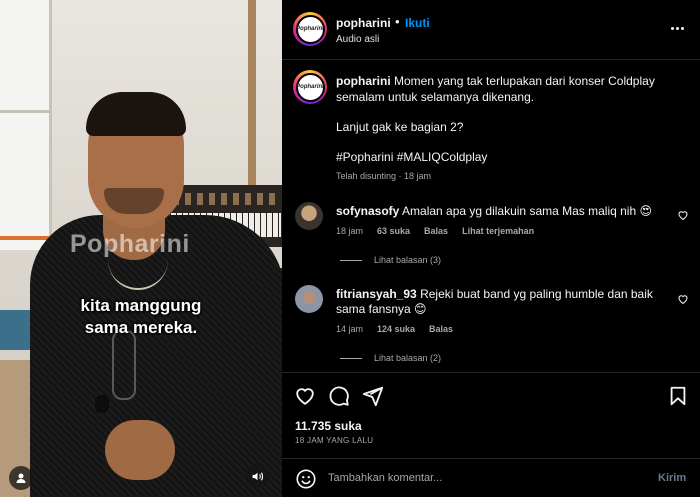  I want to click on comment-likes: 124 suka, so click(396, 329).